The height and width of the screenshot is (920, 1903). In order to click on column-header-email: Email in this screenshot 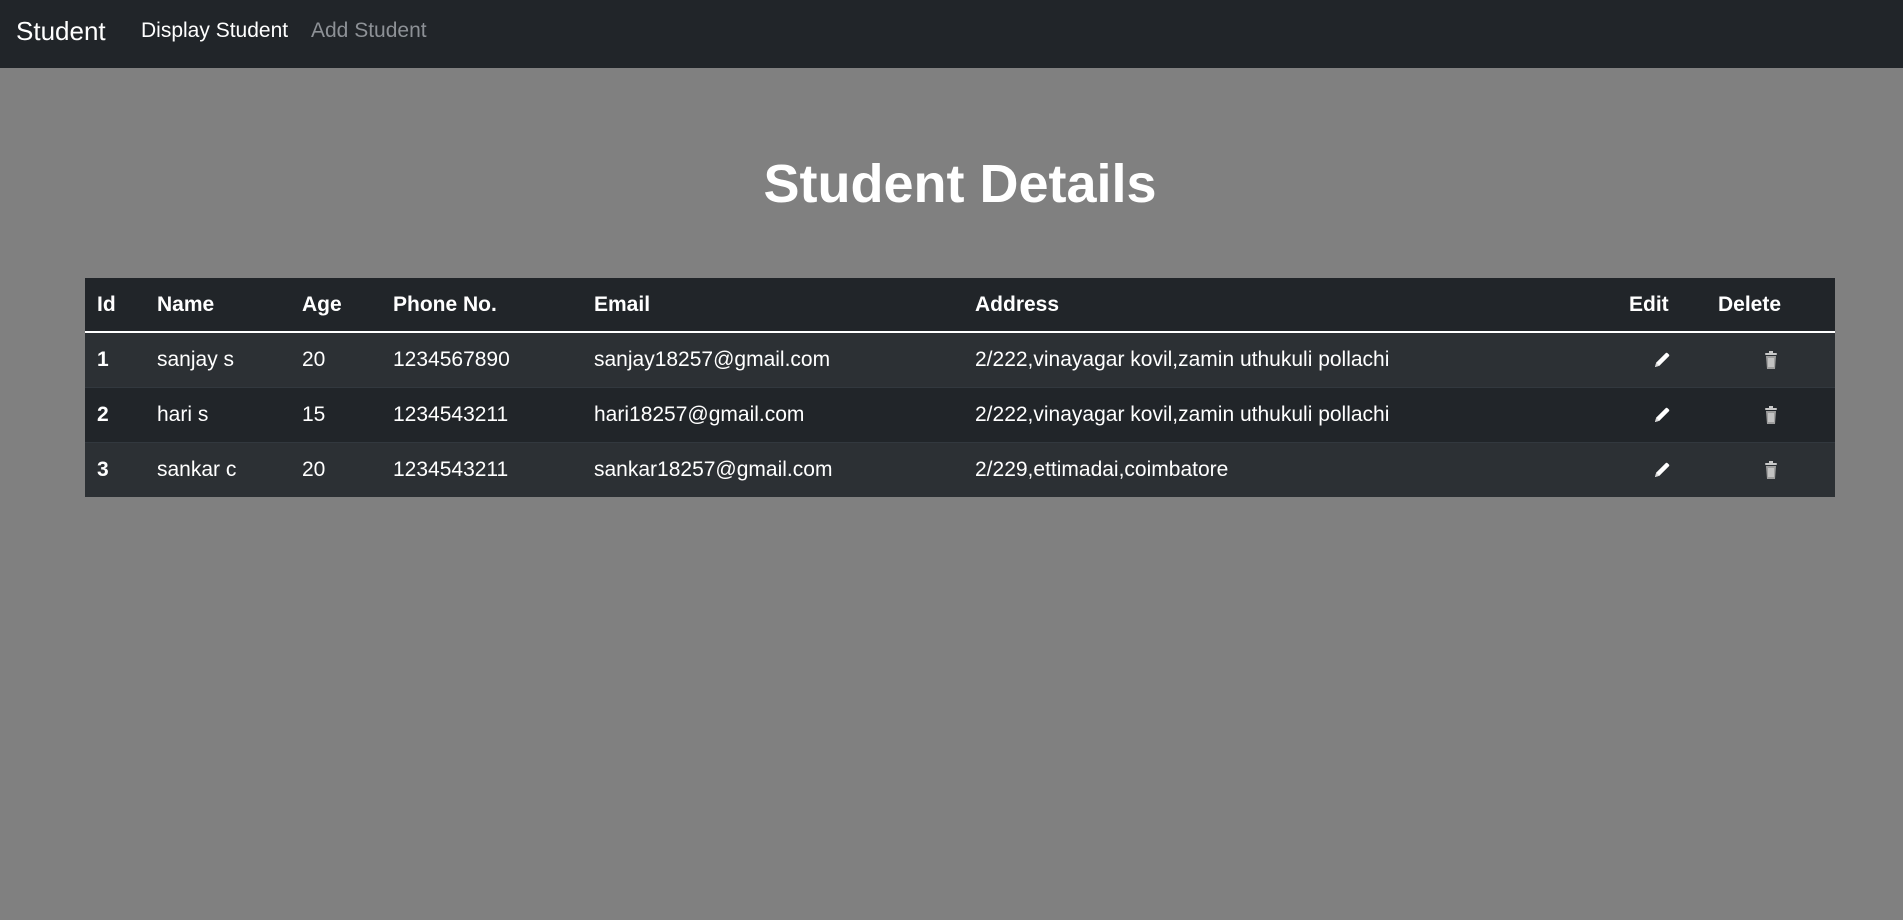, I will do `click(772, 305)`.